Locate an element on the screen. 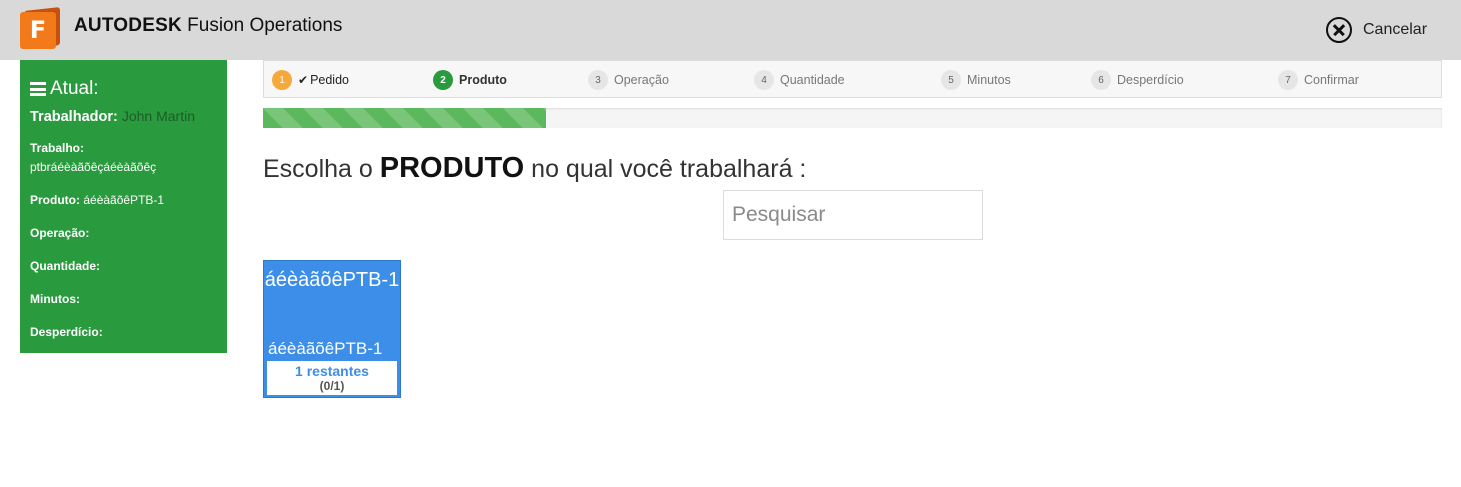 This screenshot has height=487, width=1461. panel-title-label: Atual: is located at coordinates (74, 88).